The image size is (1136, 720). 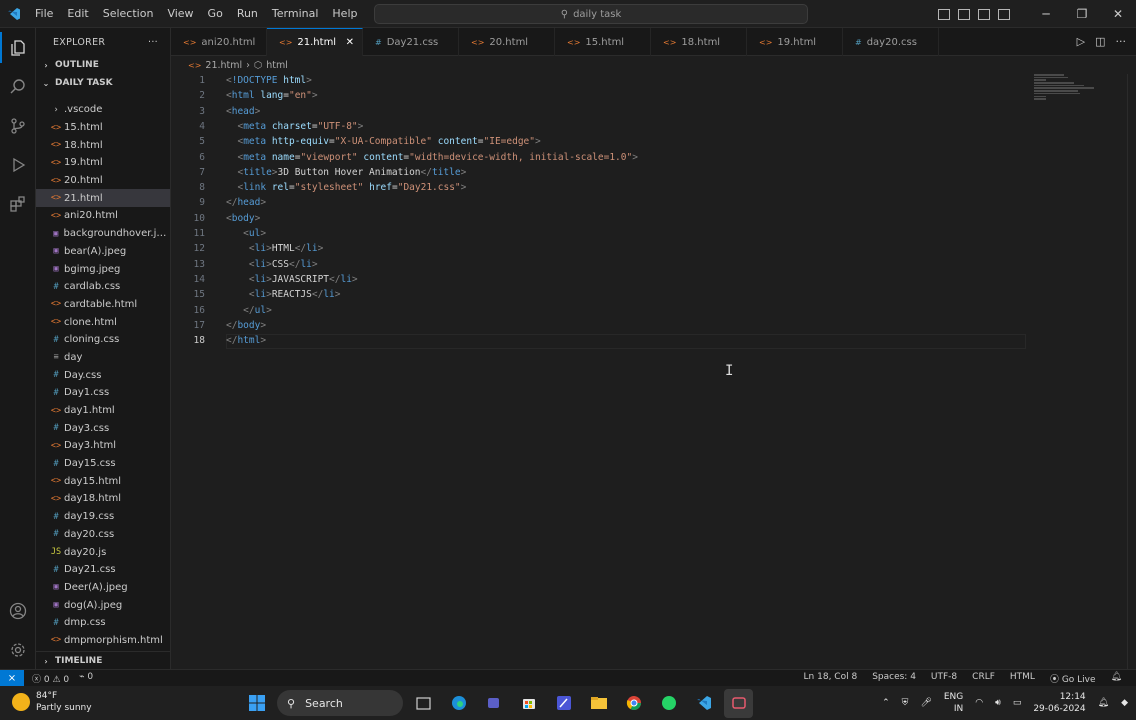 I want to click on restore-button: ❐, so click(x=1082, y=14).